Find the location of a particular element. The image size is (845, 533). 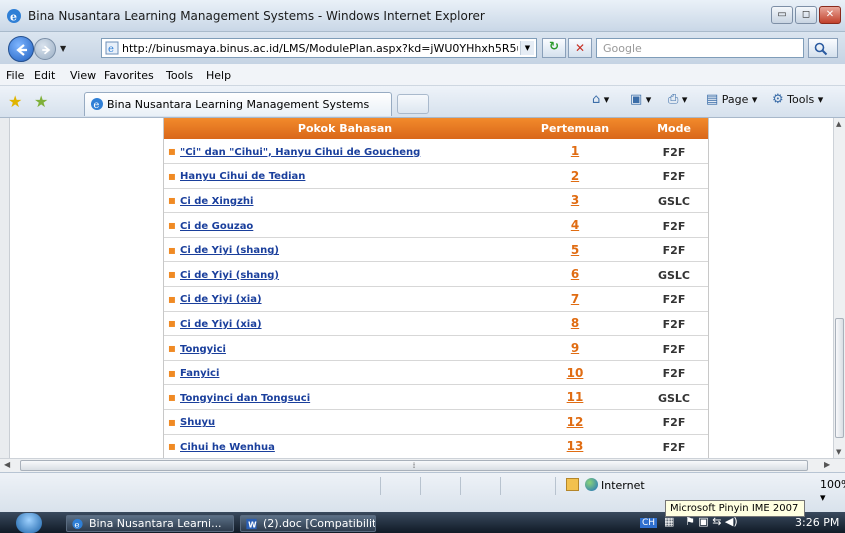

mode-cell: GSLC is located at coordinates (674, 397).